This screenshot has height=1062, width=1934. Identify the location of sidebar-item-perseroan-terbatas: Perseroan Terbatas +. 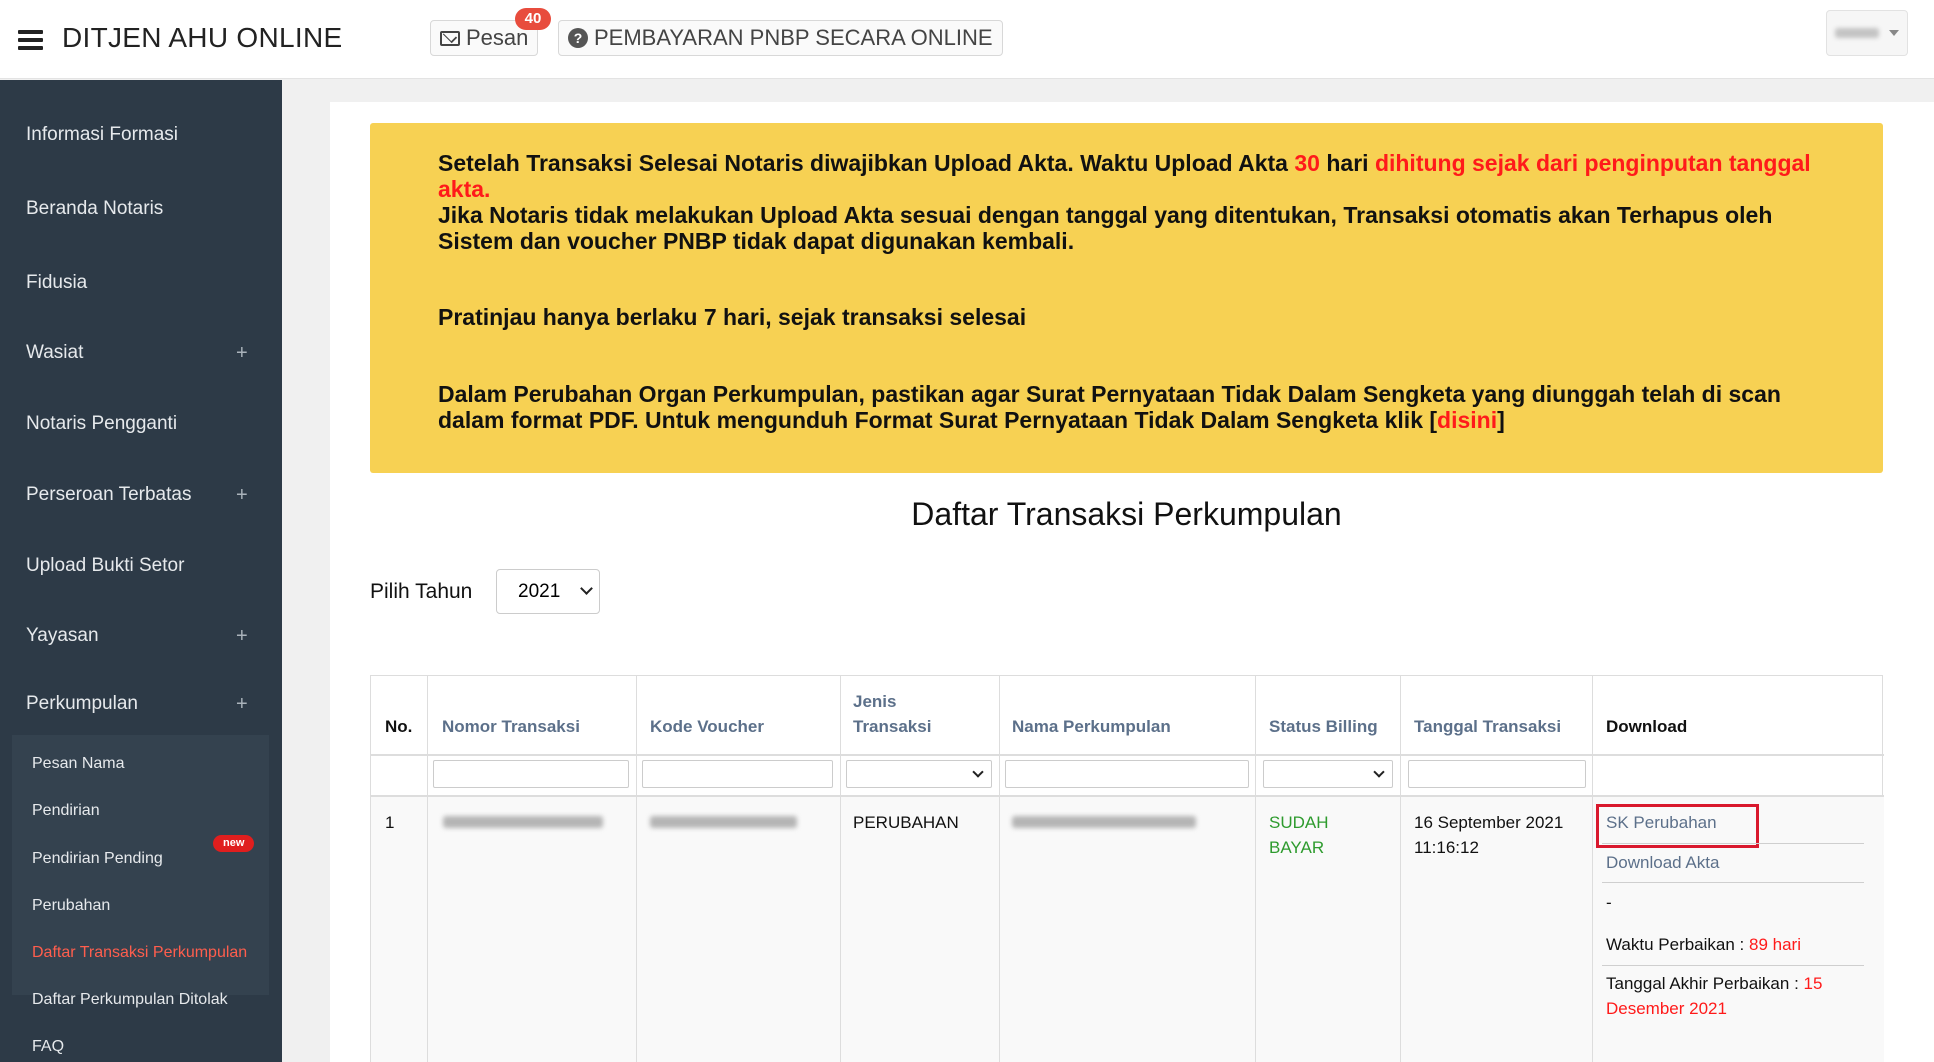
(141, 495).